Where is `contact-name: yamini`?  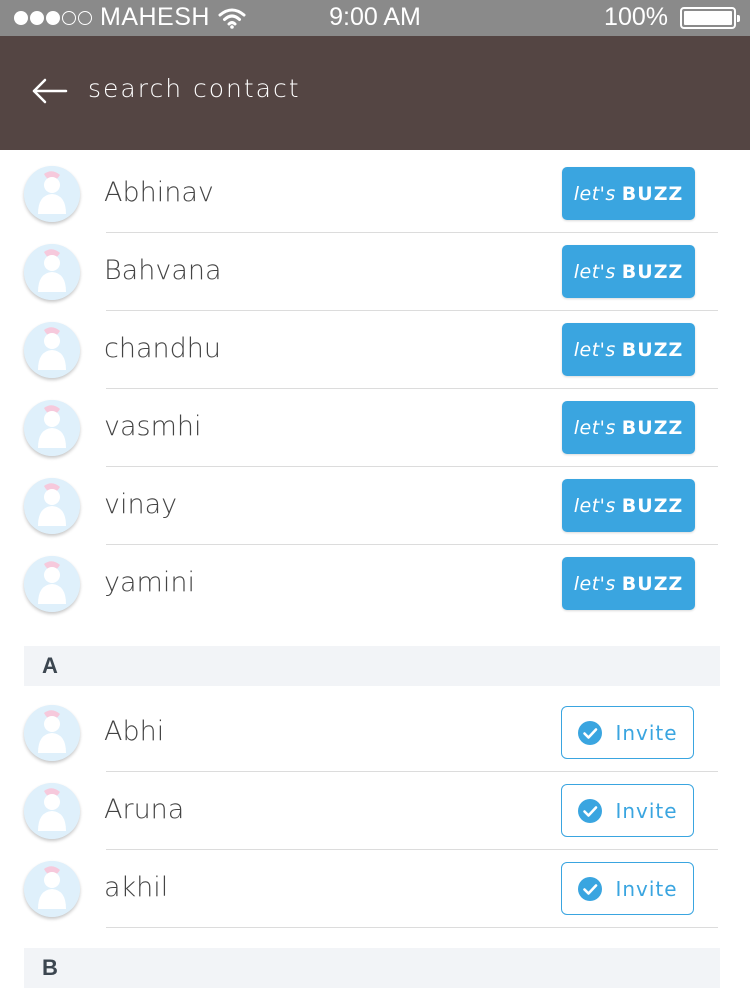
contact-name: yamini is located at coordinates (149, 582).